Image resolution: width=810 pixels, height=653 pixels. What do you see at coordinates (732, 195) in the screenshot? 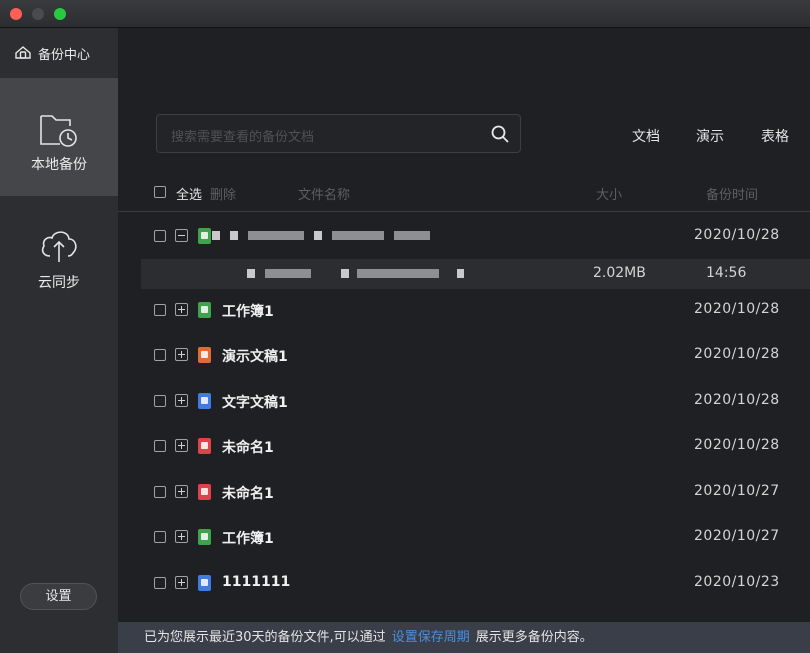
I see `column-header-time: 备份时间` at bounding box center [732, 195].